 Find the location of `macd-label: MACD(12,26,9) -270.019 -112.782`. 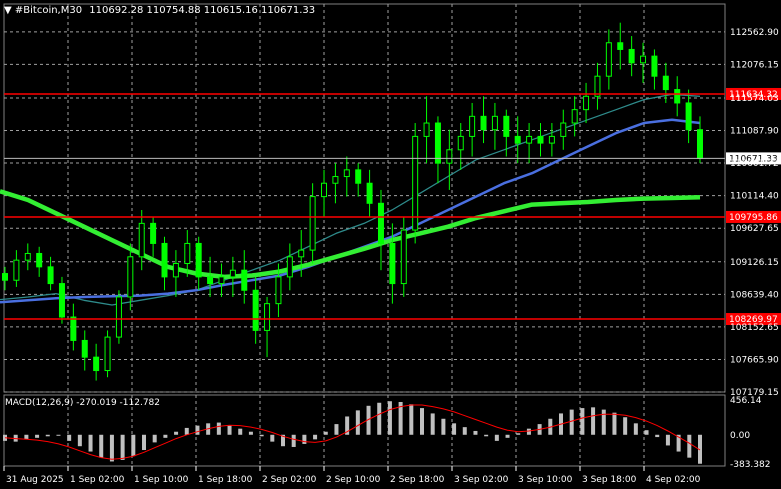

macd-label: MACD(12,26,9) -270.019 -112.782 is located at coordinates (82, 403).